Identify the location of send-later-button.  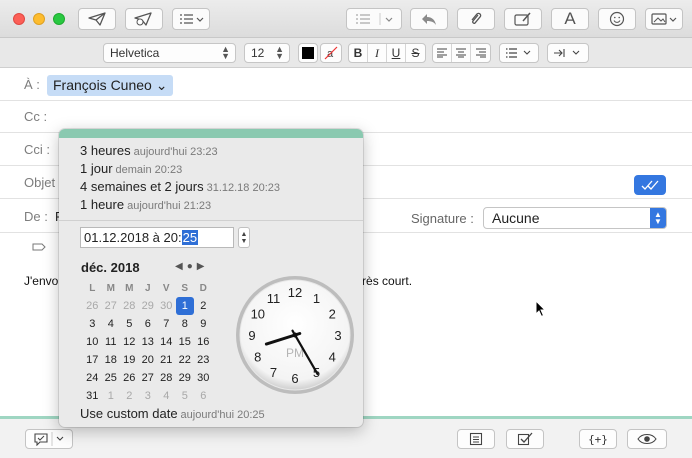
(144, 19).